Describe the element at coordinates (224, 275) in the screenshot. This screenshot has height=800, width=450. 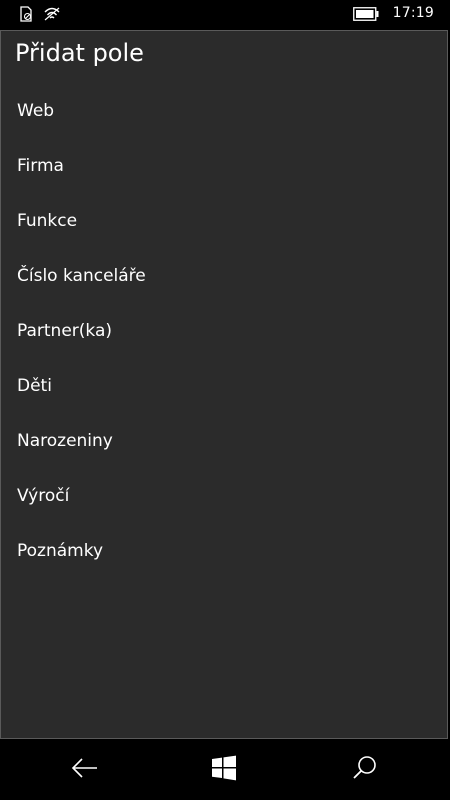
I see `field-option-cislo-kancelare: Číslo kanceláře` at that location.